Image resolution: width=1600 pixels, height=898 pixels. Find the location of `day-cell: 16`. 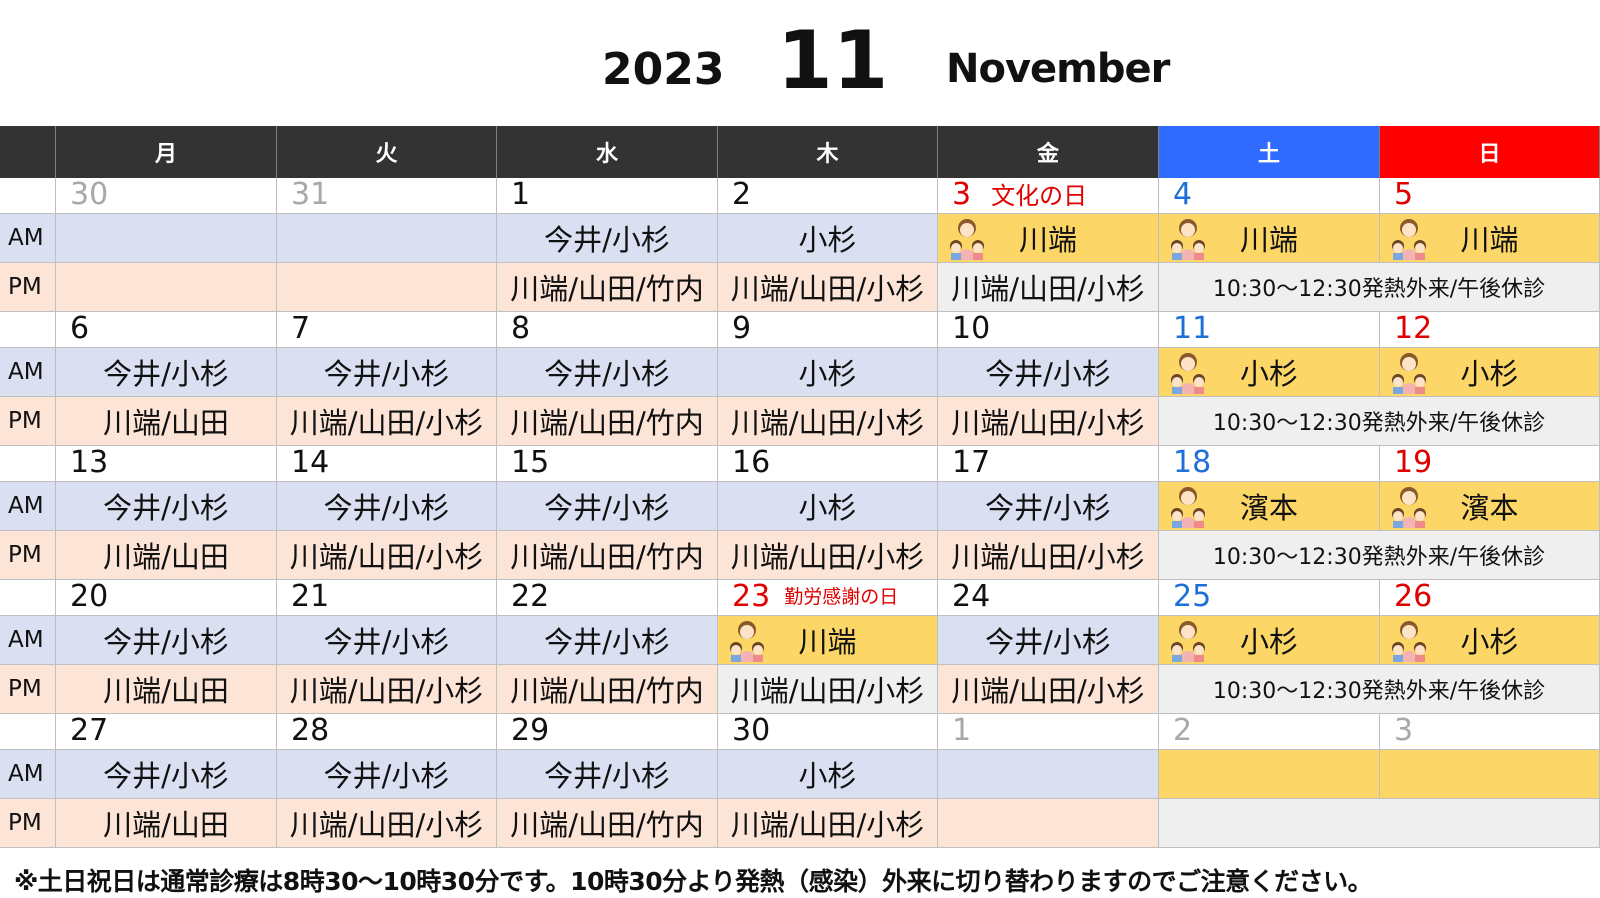

day-cell: 16 is located at coordinates (828, 464).